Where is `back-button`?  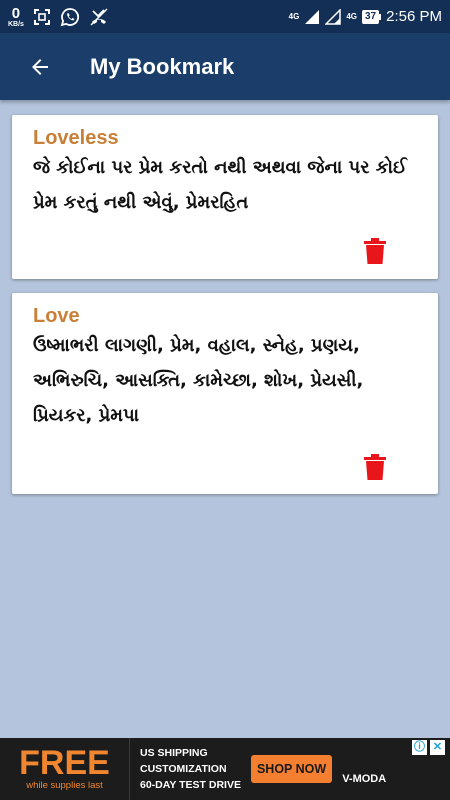
back-button is located at coordinates (40, 67).